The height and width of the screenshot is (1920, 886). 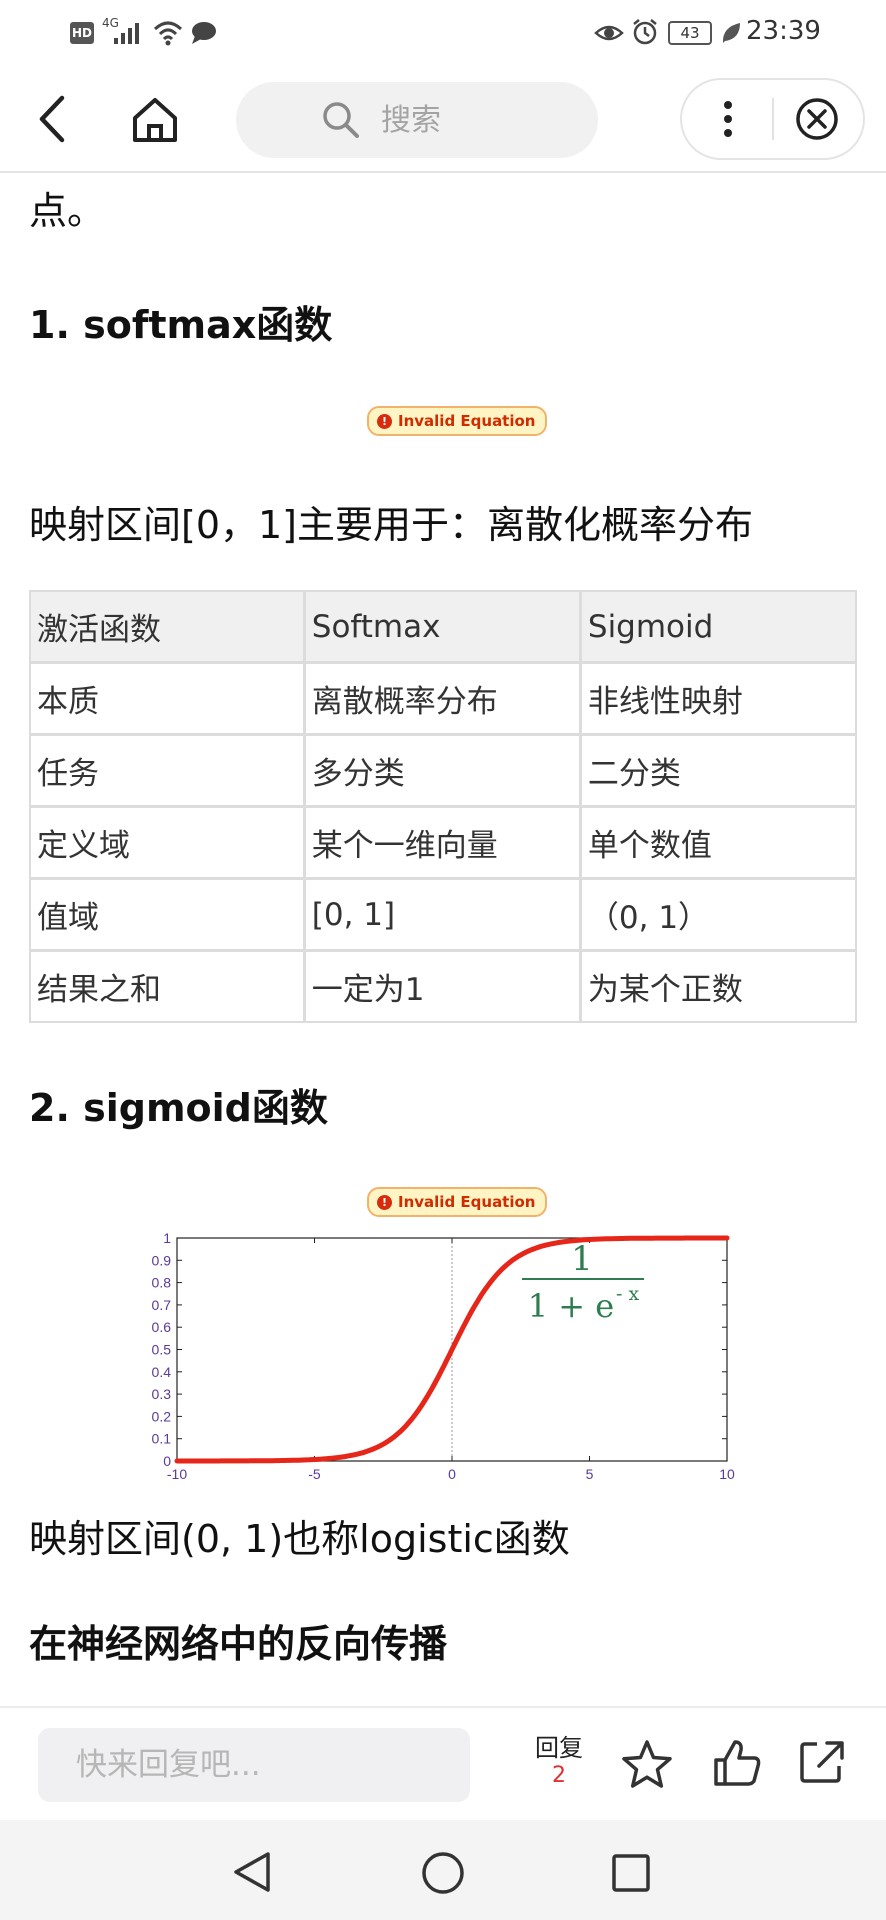 I want to click on heading-sigmoid: 2. sigmoid函数, so click(x=178, y=1108).